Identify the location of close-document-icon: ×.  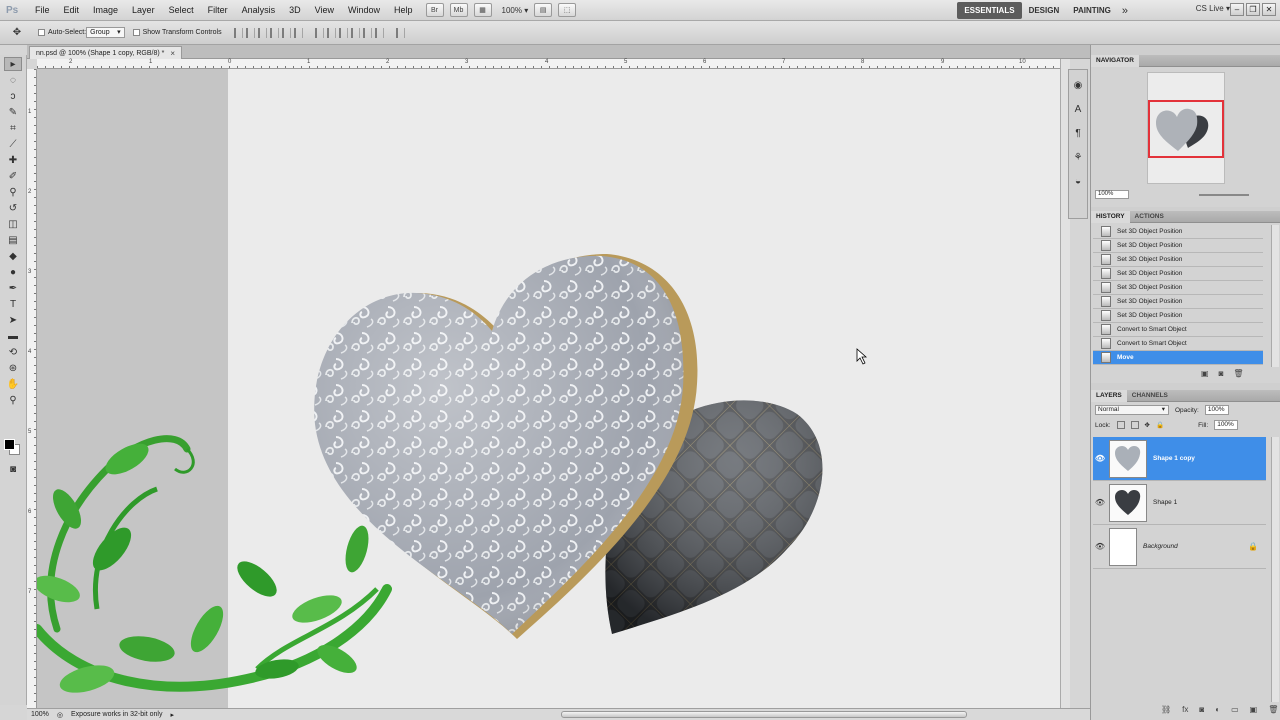
(172, 53).